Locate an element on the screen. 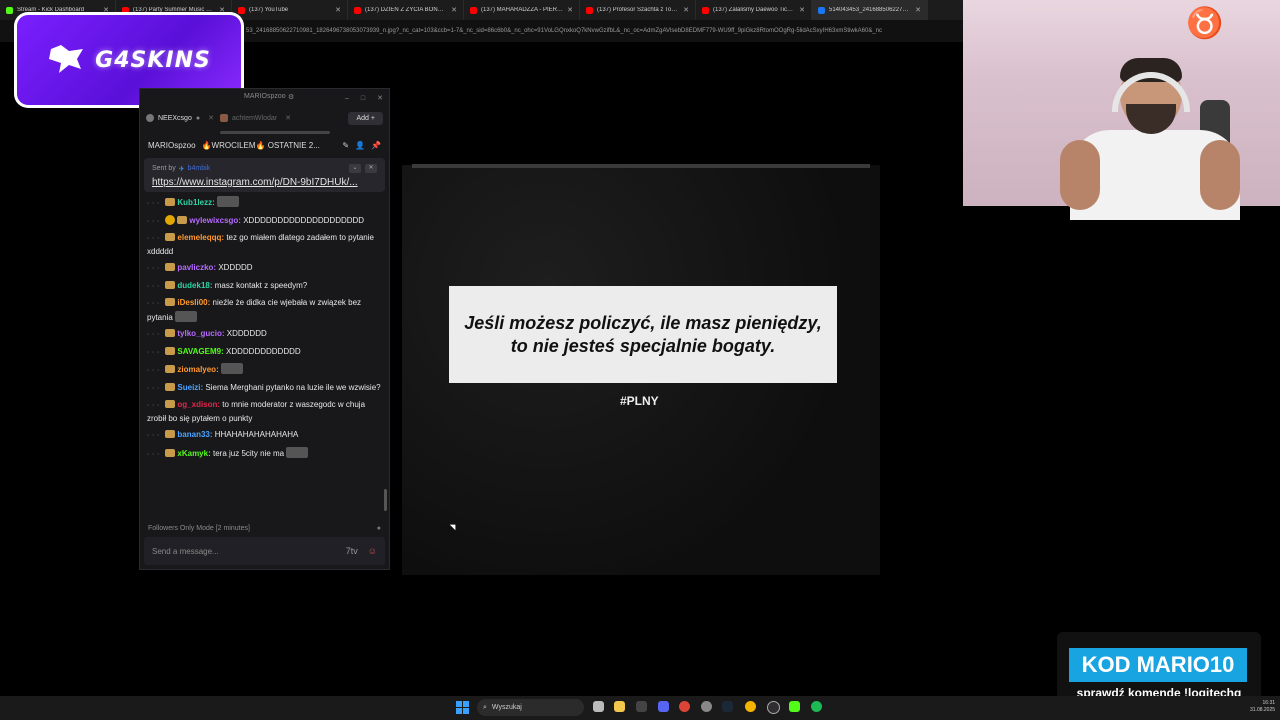 Image resolution: width=1280 pixels, height=720 pixels. chevron-down-icon: ⌄ is located at coordinates (355, 168).